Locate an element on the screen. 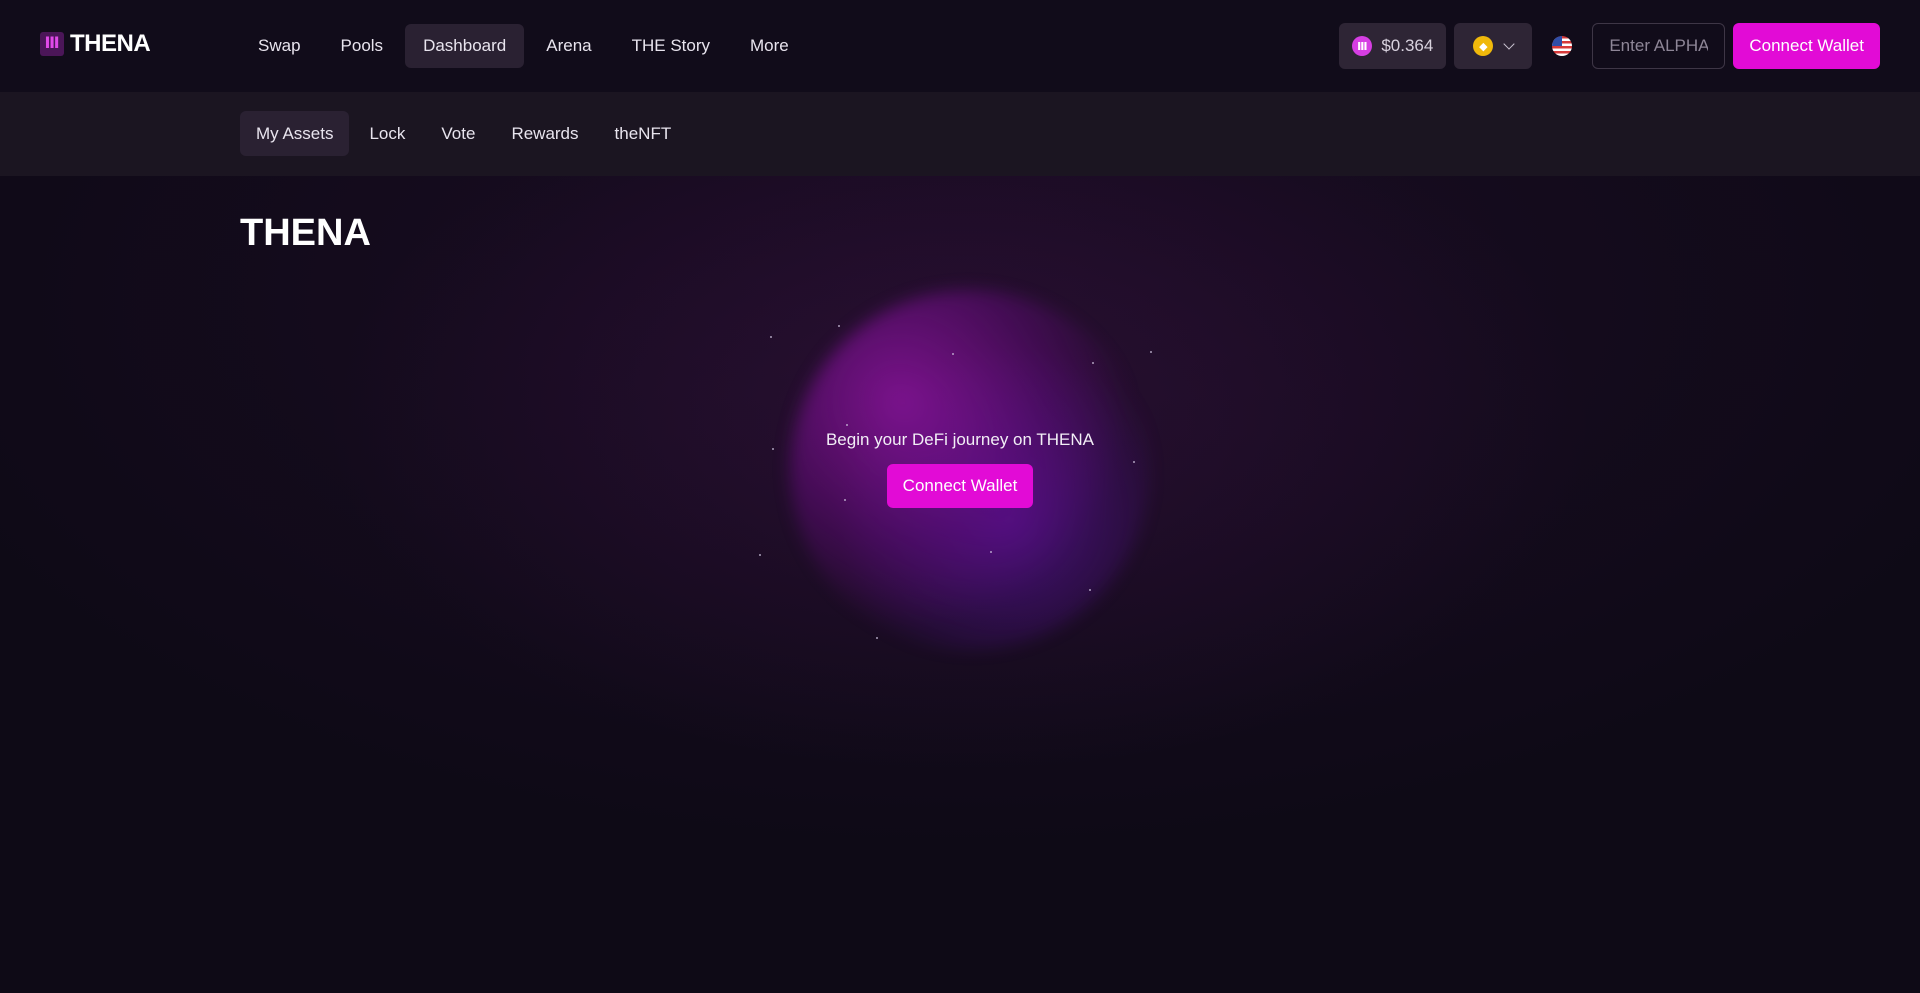 The height and width of the screenshot is (993, 1920). tab-my-assets: My Assets is located at coordinates (295, 133).